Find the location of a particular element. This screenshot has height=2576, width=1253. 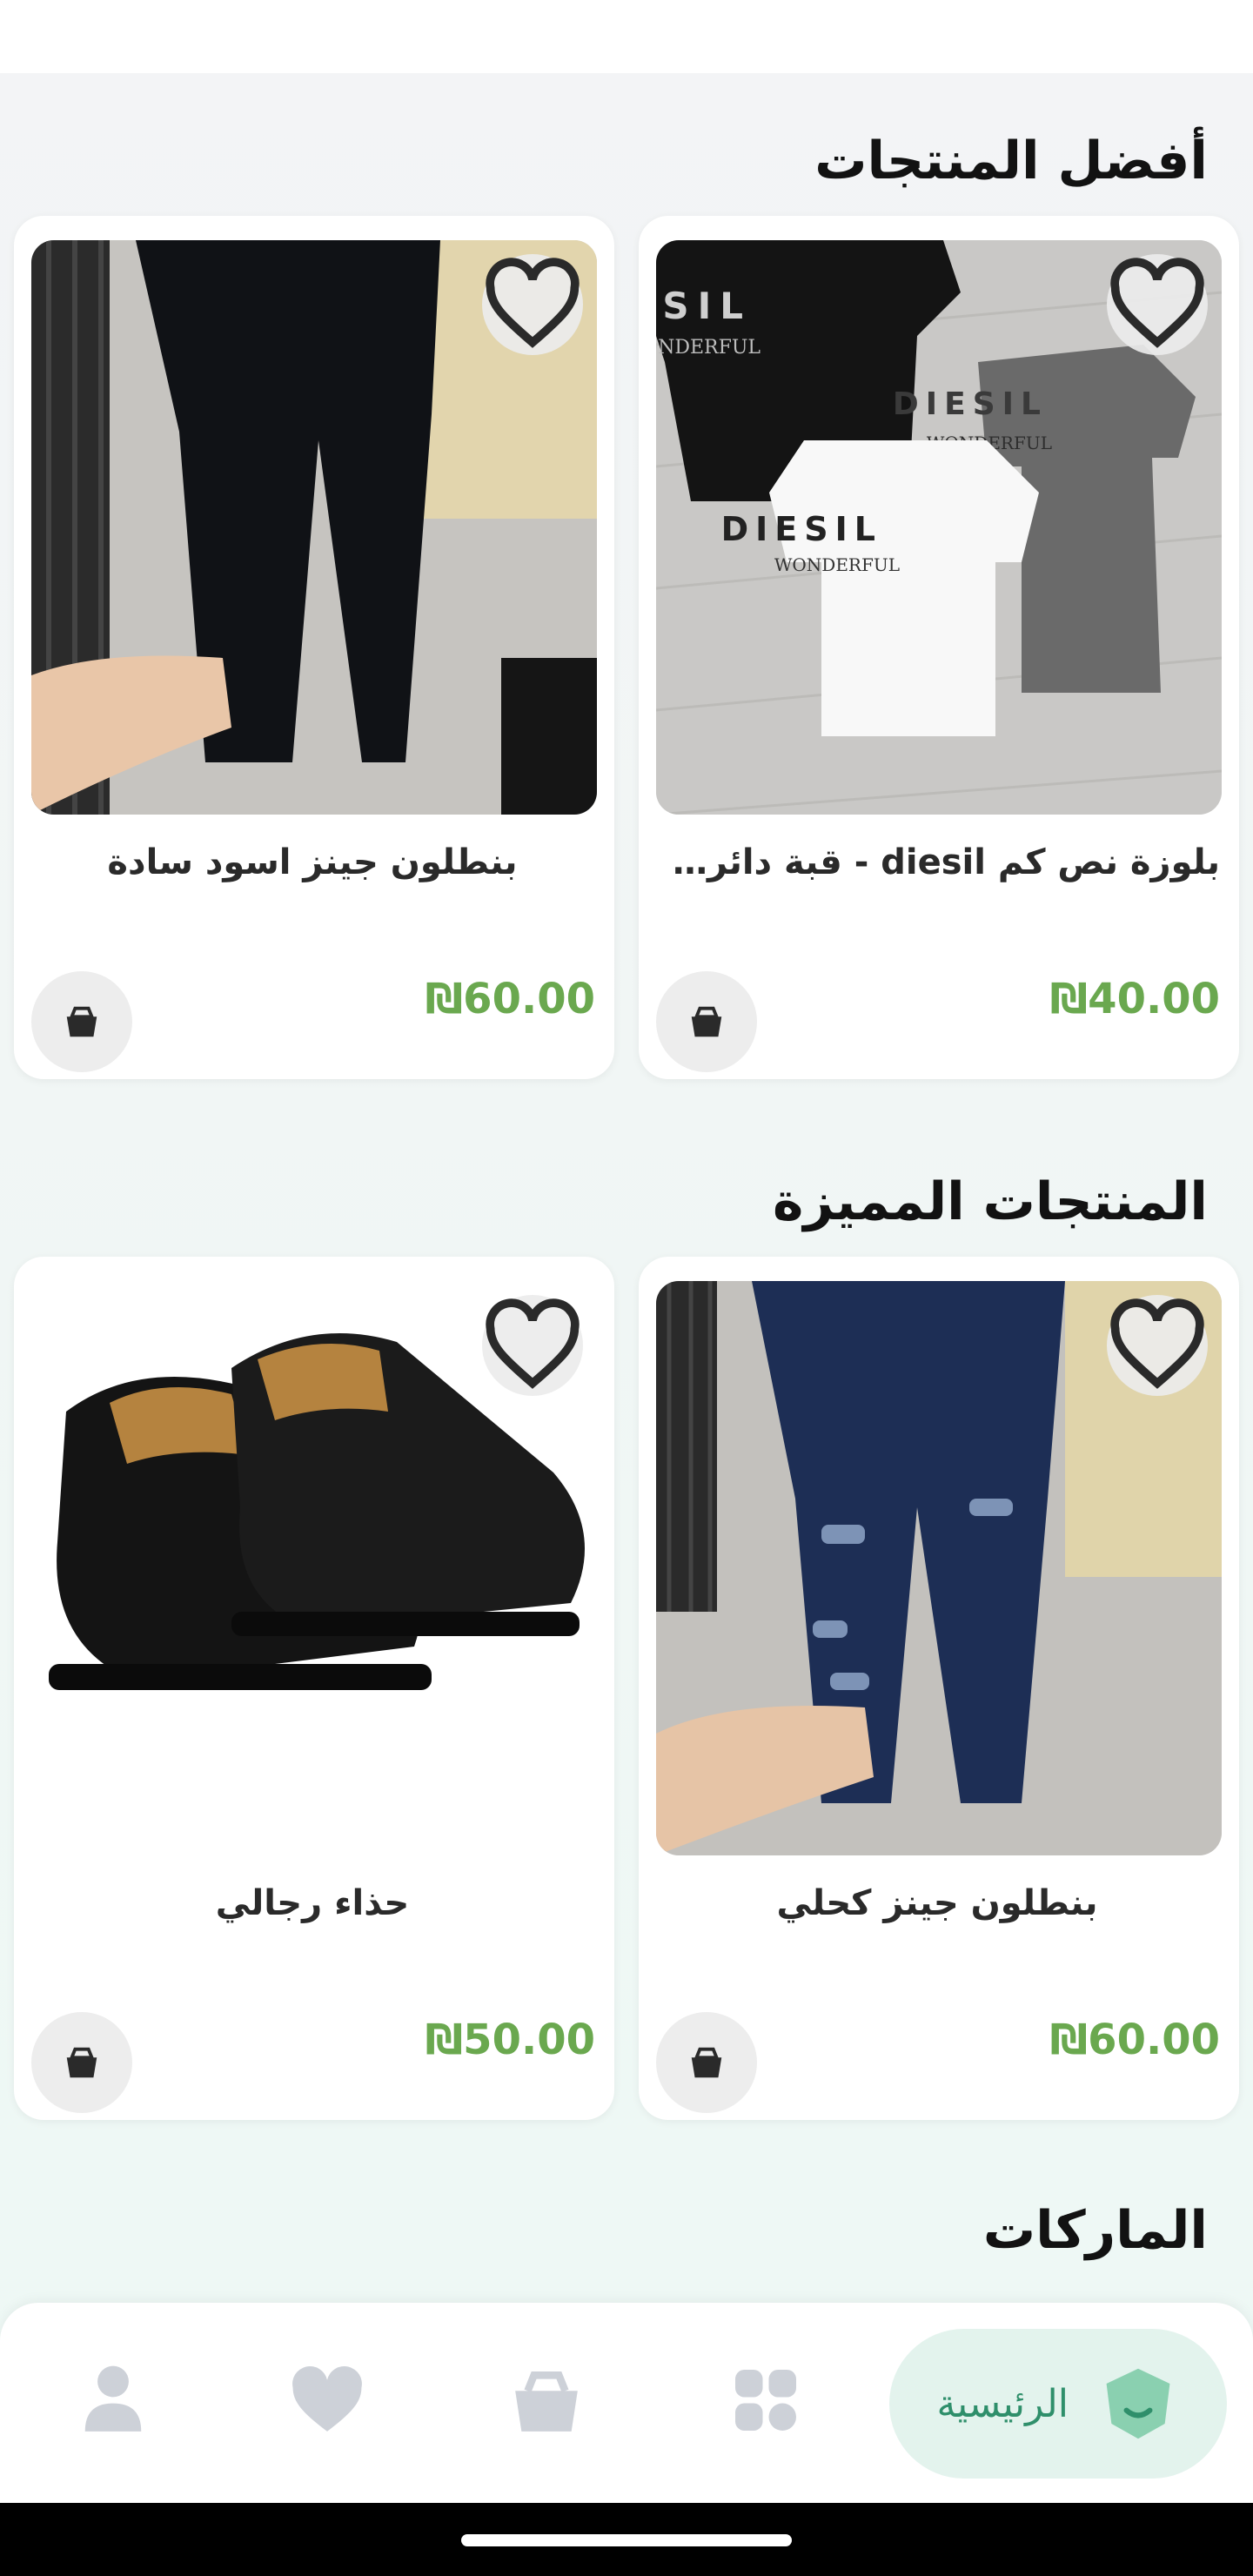

categories-icon is located at coordinates (765, 2400).